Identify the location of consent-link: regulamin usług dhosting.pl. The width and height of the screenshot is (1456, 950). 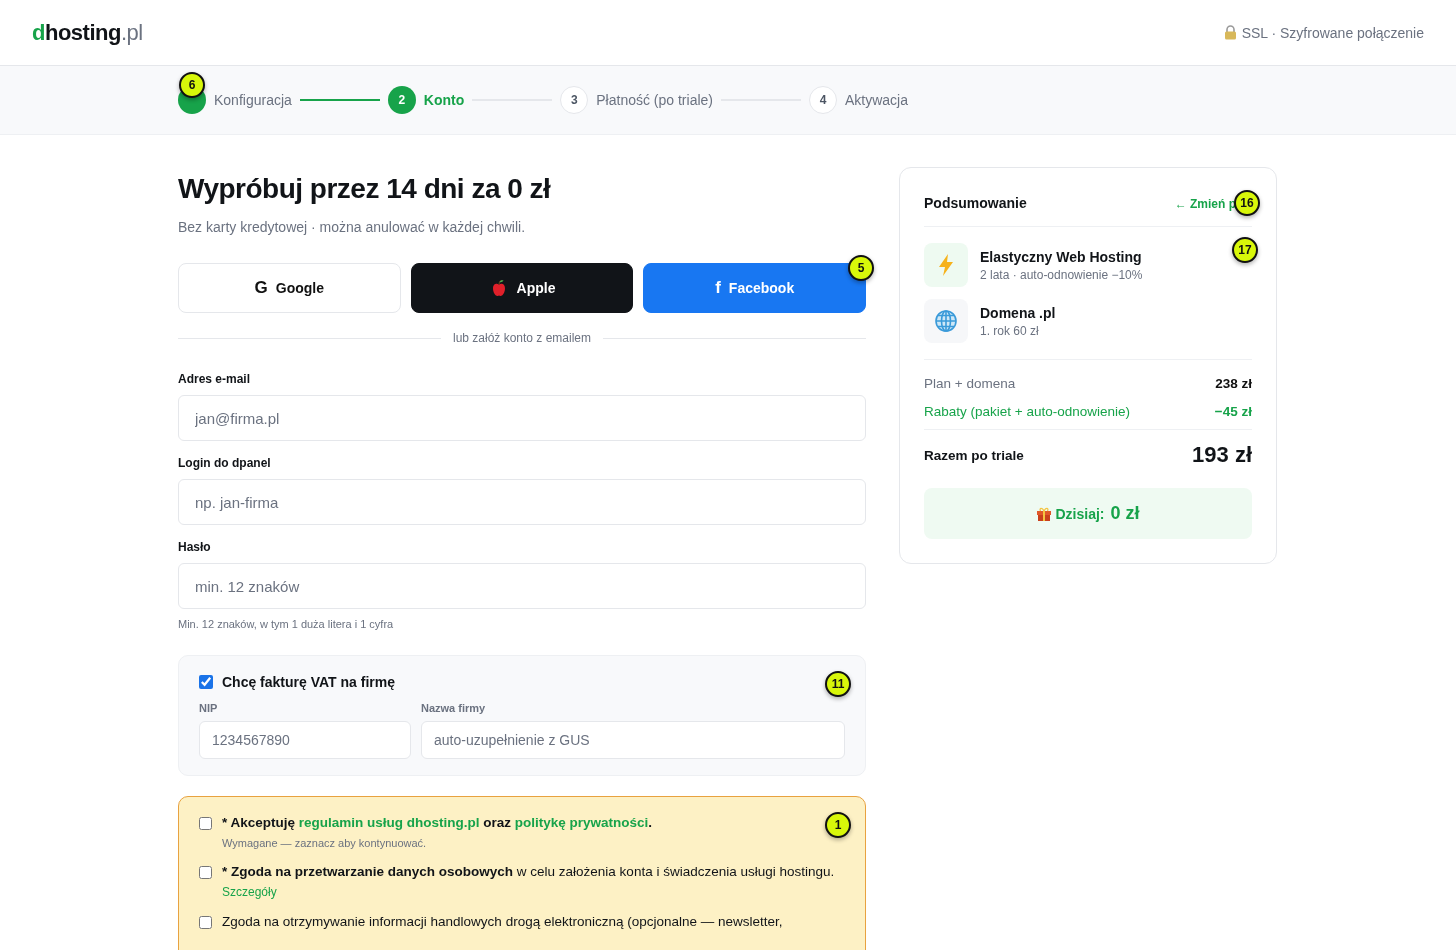
(389, 822).